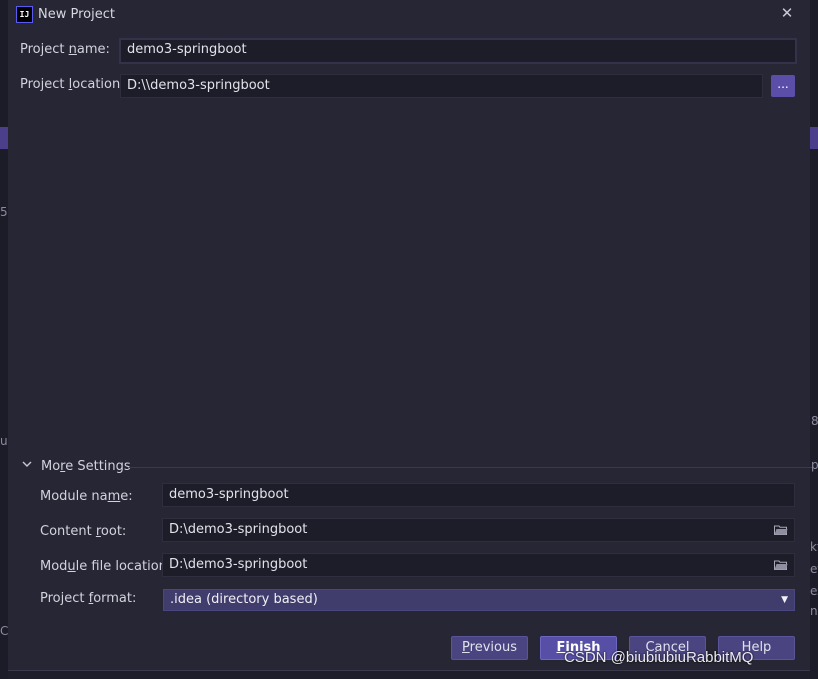 Image resolution: width=818 pixels, height=679 pixels. What do you see at coordinates (787, 13) in the screenshot?
I see `close-icon: ✕` at bounding box center [787, 13].